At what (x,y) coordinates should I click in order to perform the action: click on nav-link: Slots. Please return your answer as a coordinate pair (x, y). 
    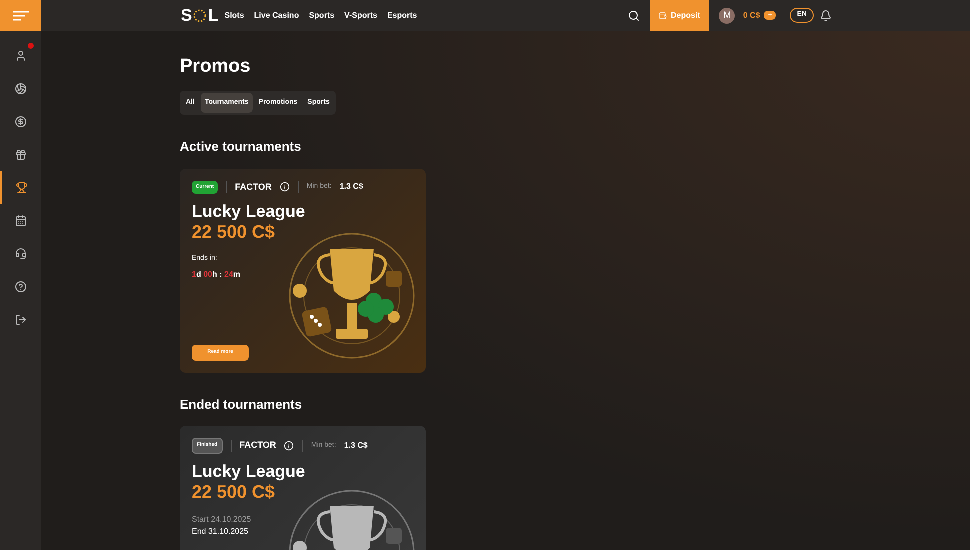
    Looking at the image, I should click on (234, 16).